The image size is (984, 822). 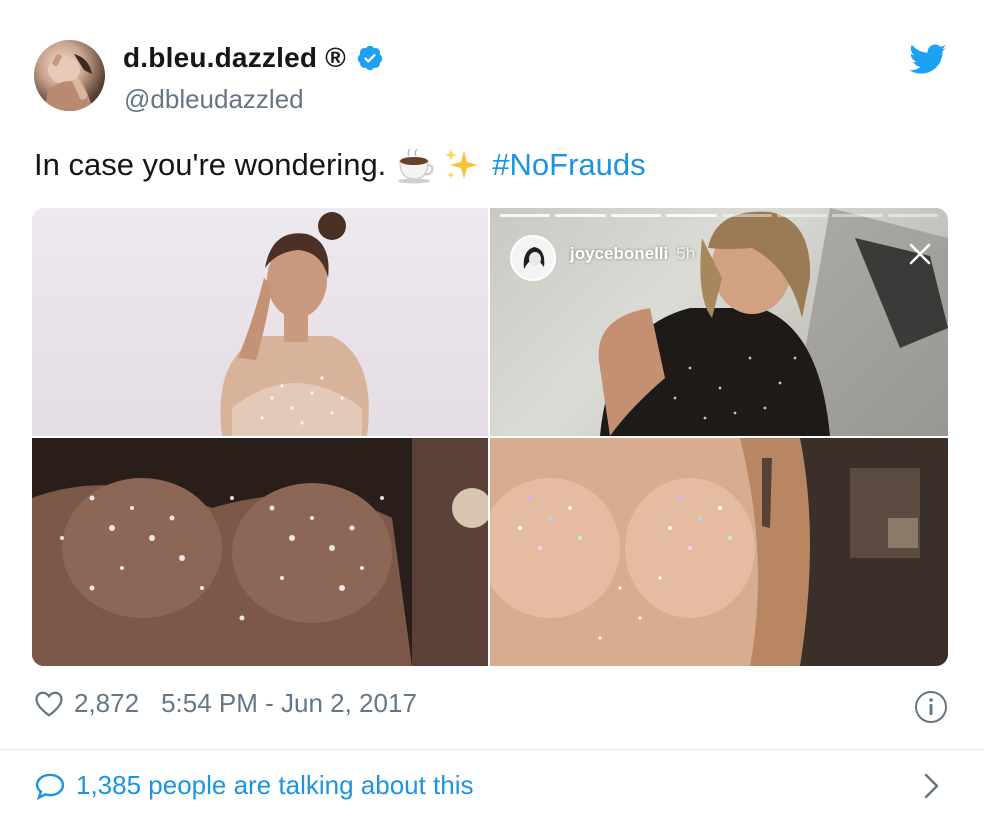 I want to click on story-avatar, so click(x=533, y=258).